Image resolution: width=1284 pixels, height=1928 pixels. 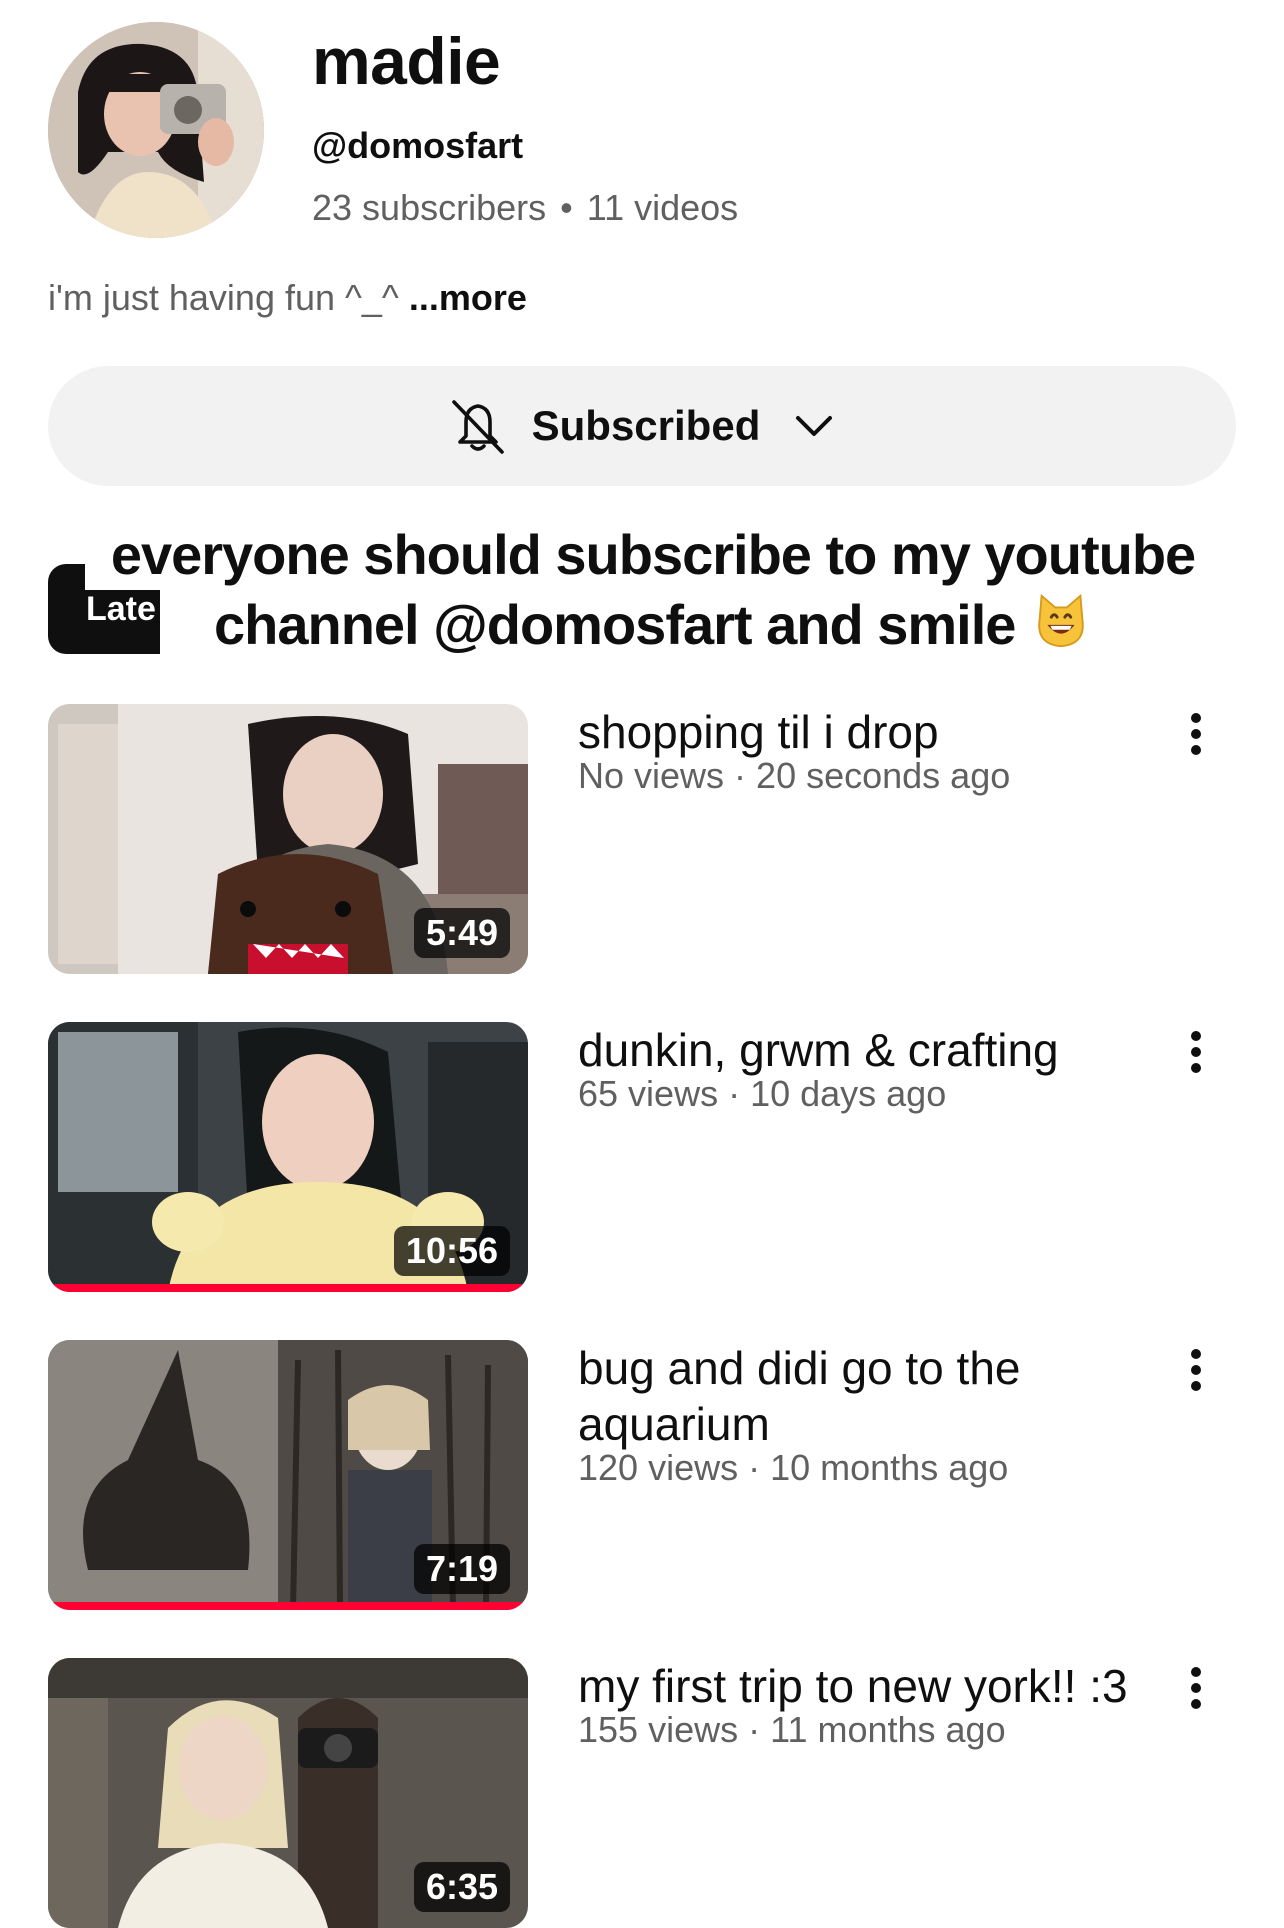 I want to click on video-meta: No views · 20 seconds ago, so click(x=794, y=776).